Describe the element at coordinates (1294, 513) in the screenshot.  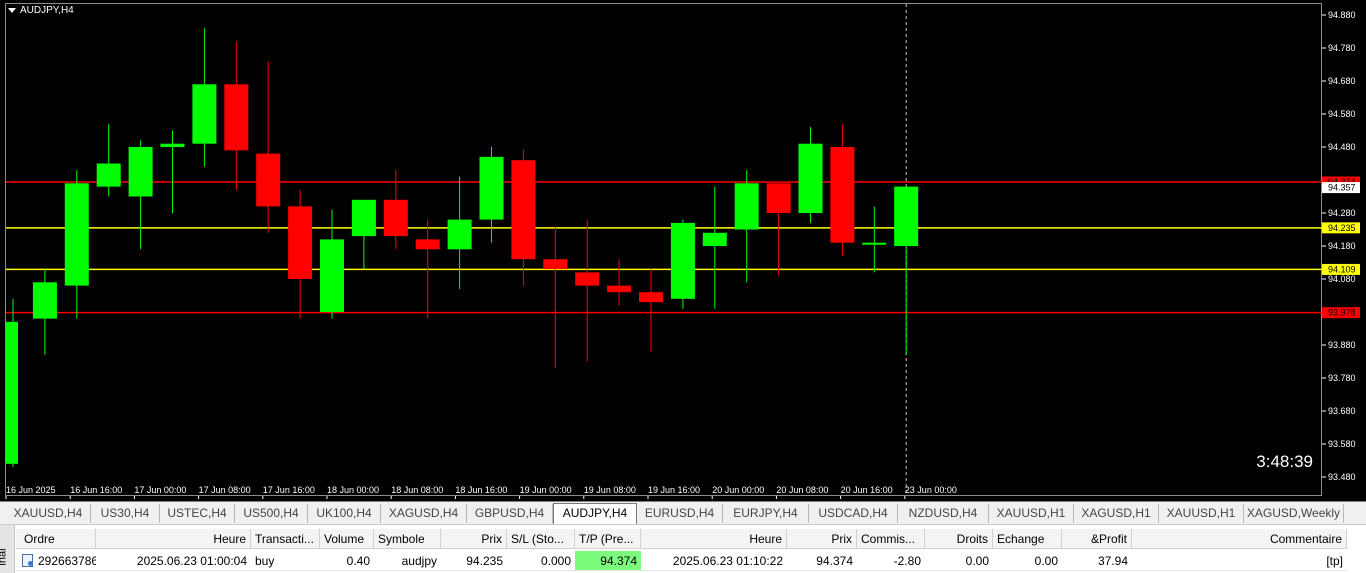
I see `tab-xagusd-weekly: XAGUSD,Weekly` at that location.